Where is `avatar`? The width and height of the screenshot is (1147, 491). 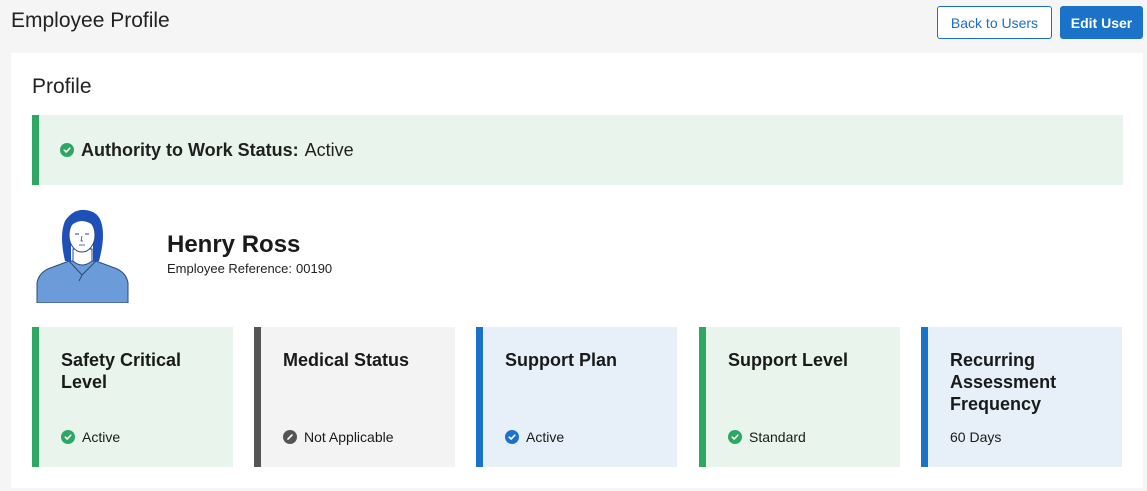 avatar is located at coordinates (82, 254).